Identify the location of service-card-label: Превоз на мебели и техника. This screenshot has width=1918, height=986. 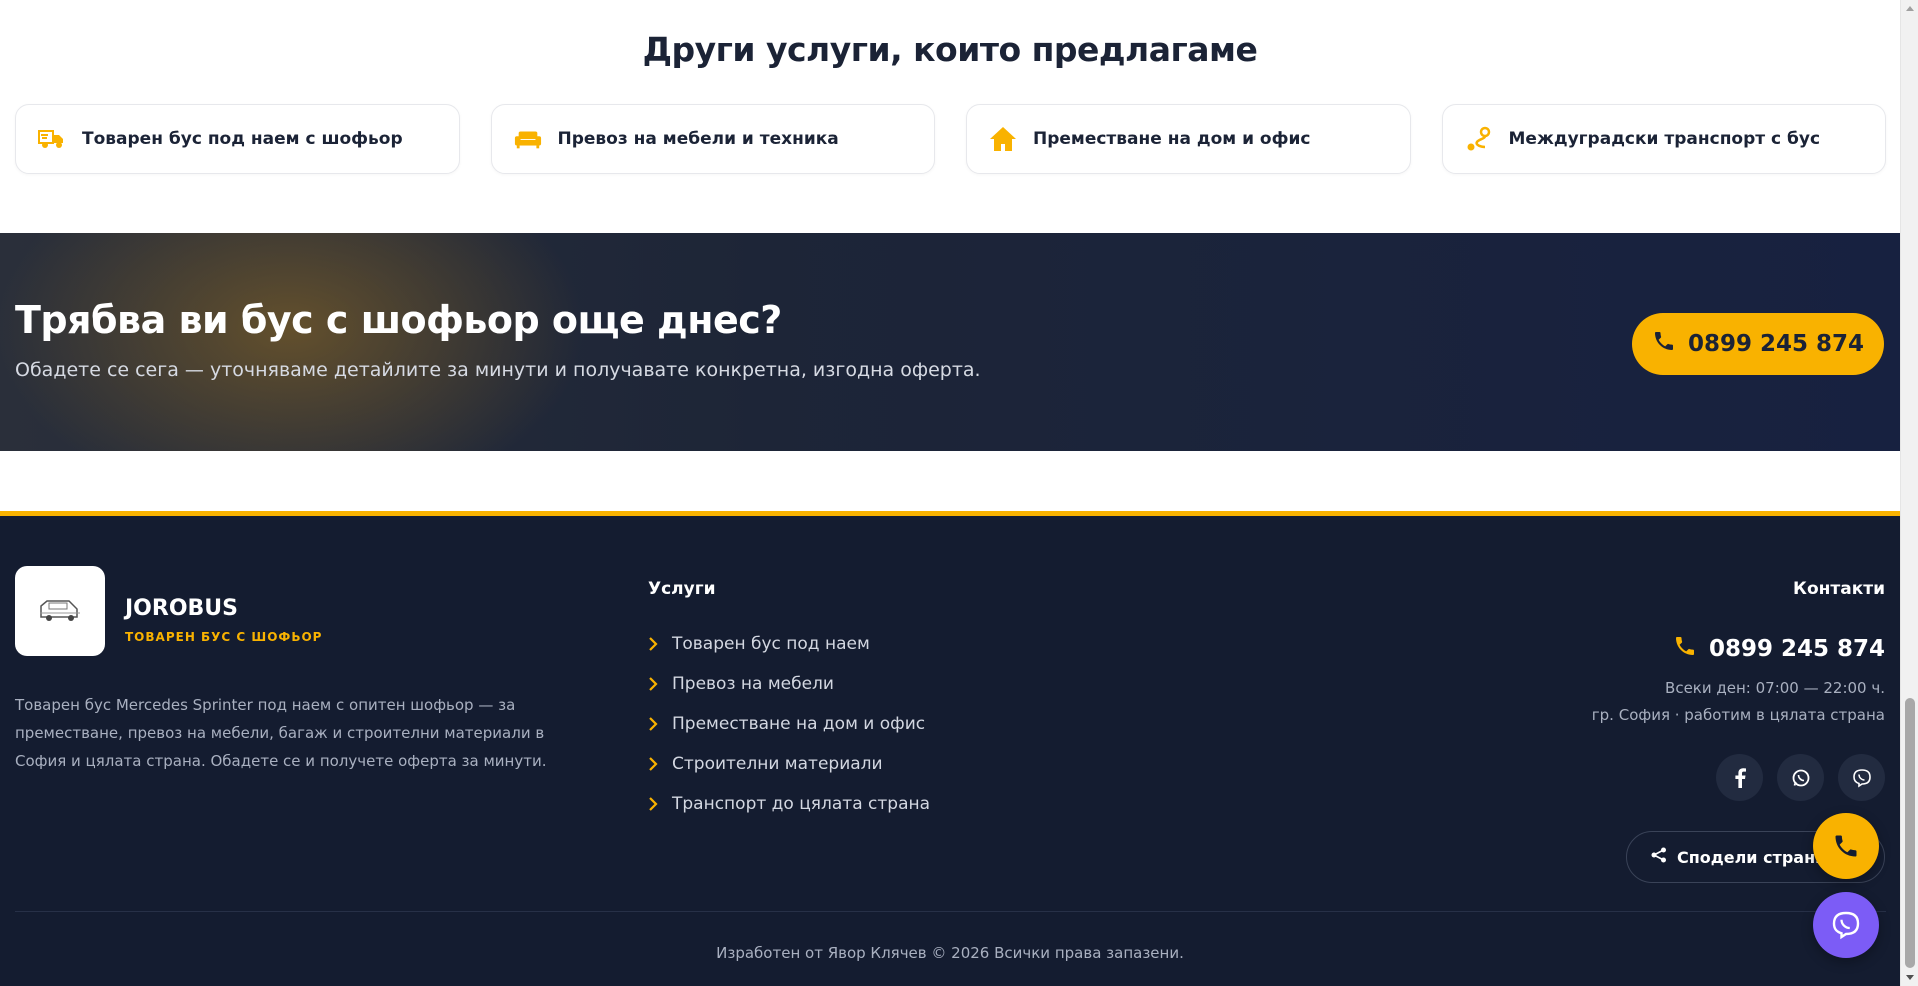
(698, 139).